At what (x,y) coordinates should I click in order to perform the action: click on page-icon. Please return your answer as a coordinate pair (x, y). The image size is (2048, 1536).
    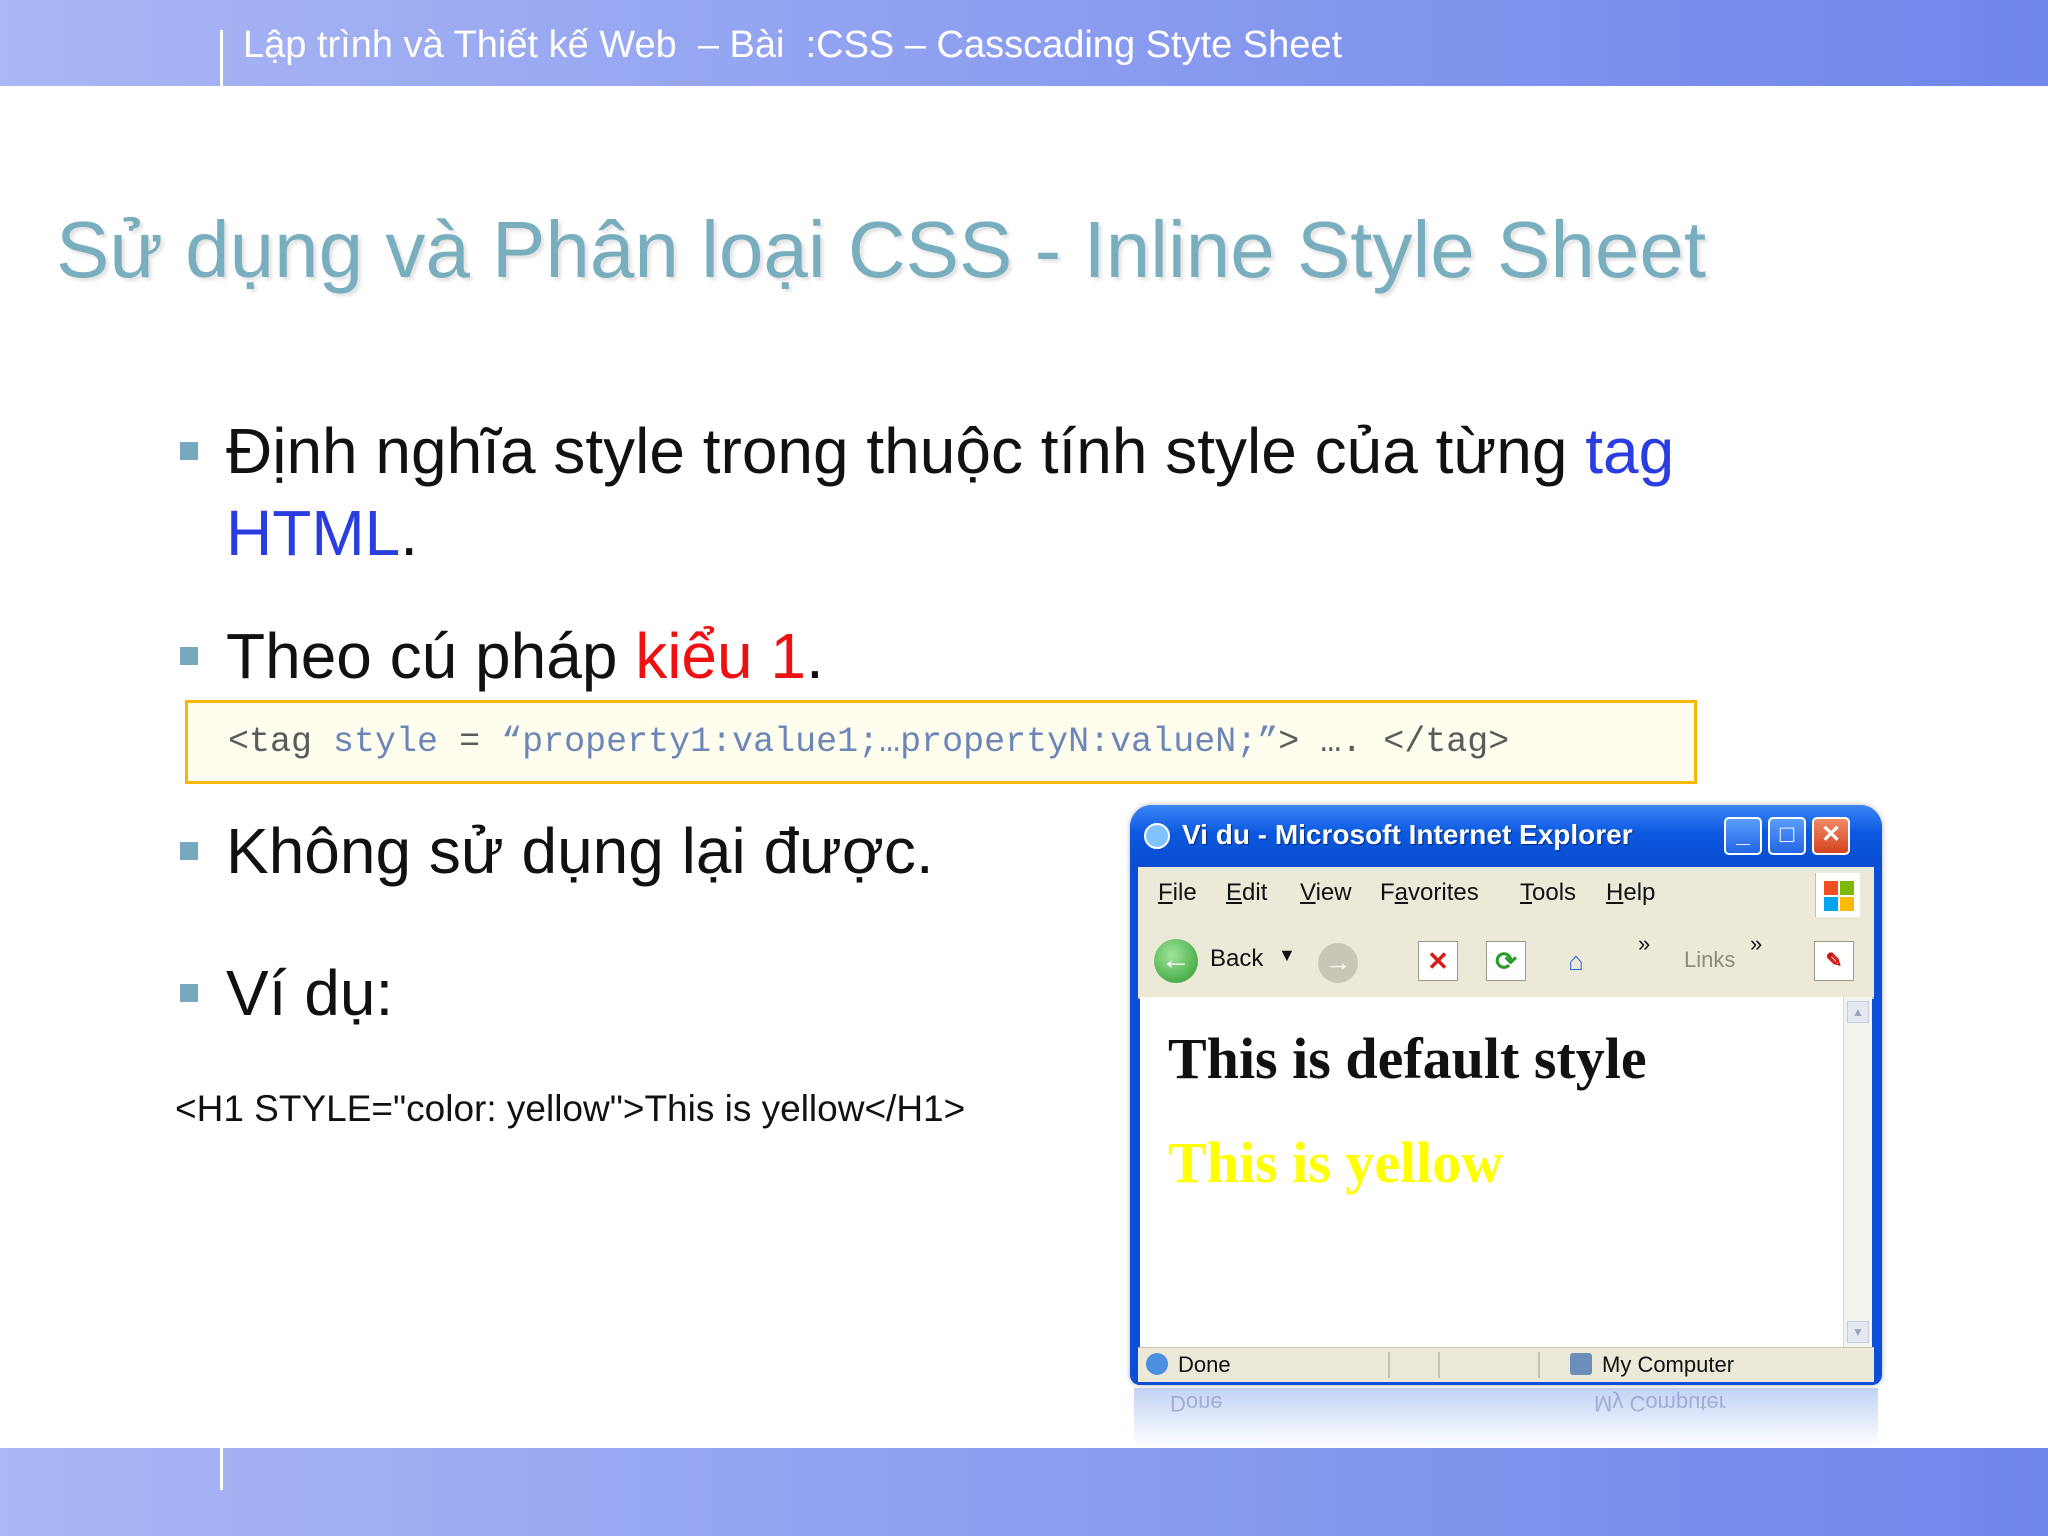
    Looking at the image, I should click on (1157, 1364).